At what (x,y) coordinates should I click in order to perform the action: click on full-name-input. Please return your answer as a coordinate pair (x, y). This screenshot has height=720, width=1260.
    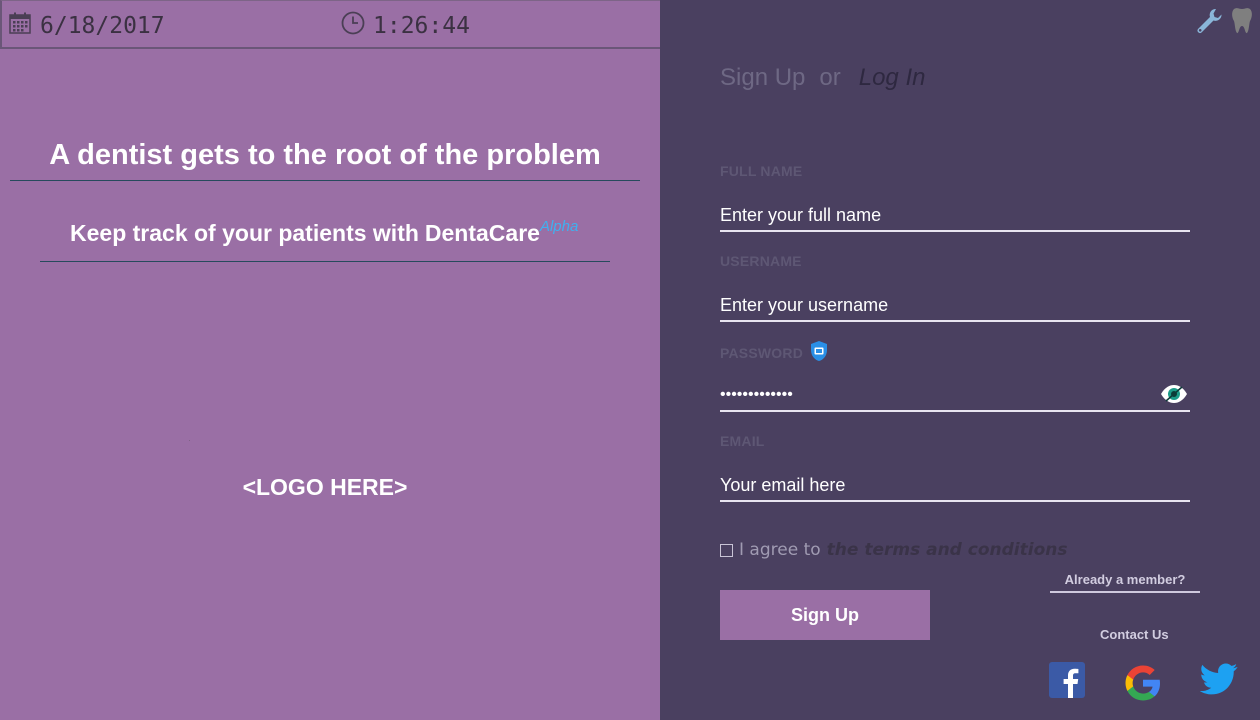
    Looking at the image, I should click on (955, 215).